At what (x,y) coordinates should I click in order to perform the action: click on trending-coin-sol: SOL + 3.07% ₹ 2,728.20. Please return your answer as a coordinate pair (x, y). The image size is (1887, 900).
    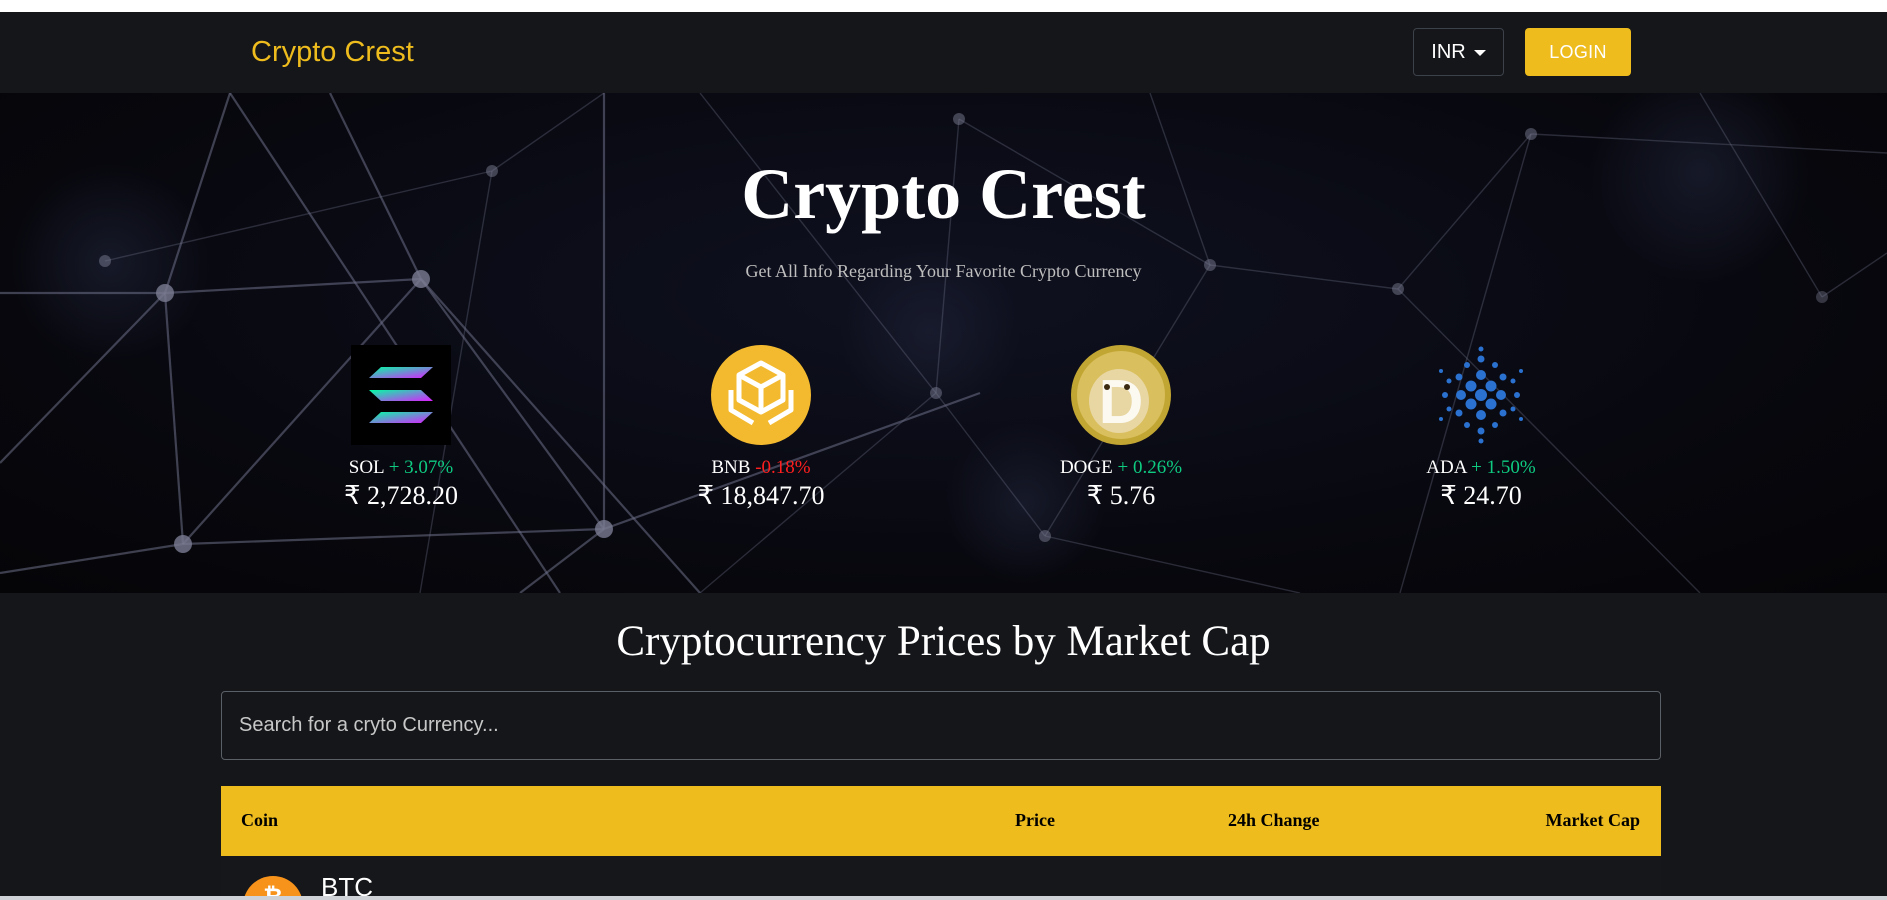
    Looking at the image, I should click on (401, 428).